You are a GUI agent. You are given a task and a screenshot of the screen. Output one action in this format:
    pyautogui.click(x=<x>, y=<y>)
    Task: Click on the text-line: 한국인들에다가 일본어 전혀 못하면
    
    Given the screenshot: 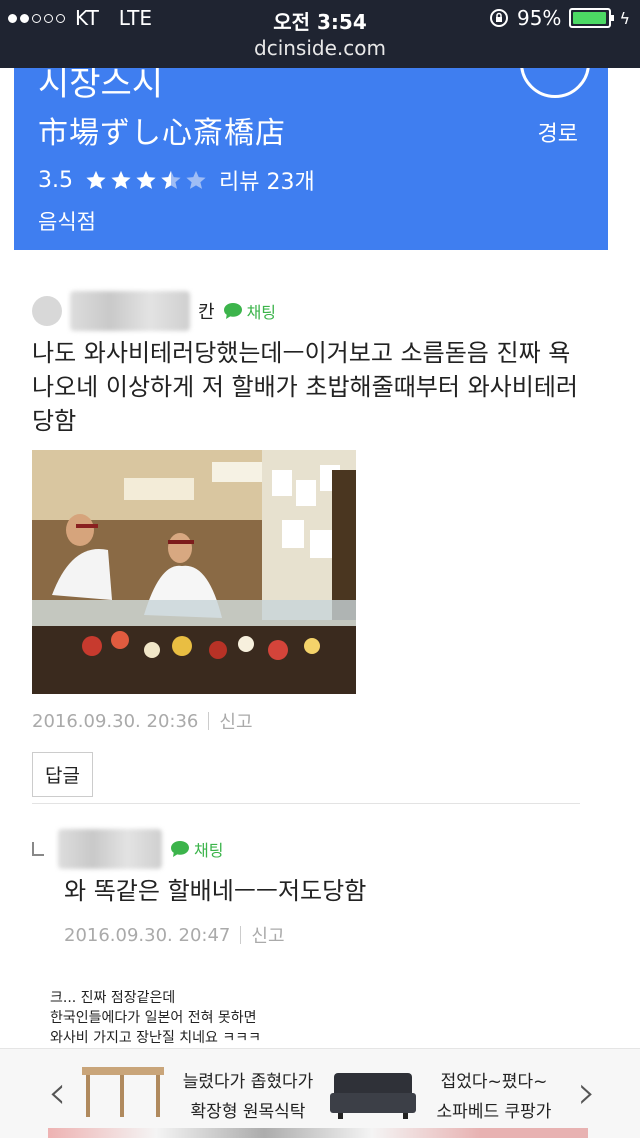 What is the action you would take?
    pyautogui.click(x=153, y=1018)
    